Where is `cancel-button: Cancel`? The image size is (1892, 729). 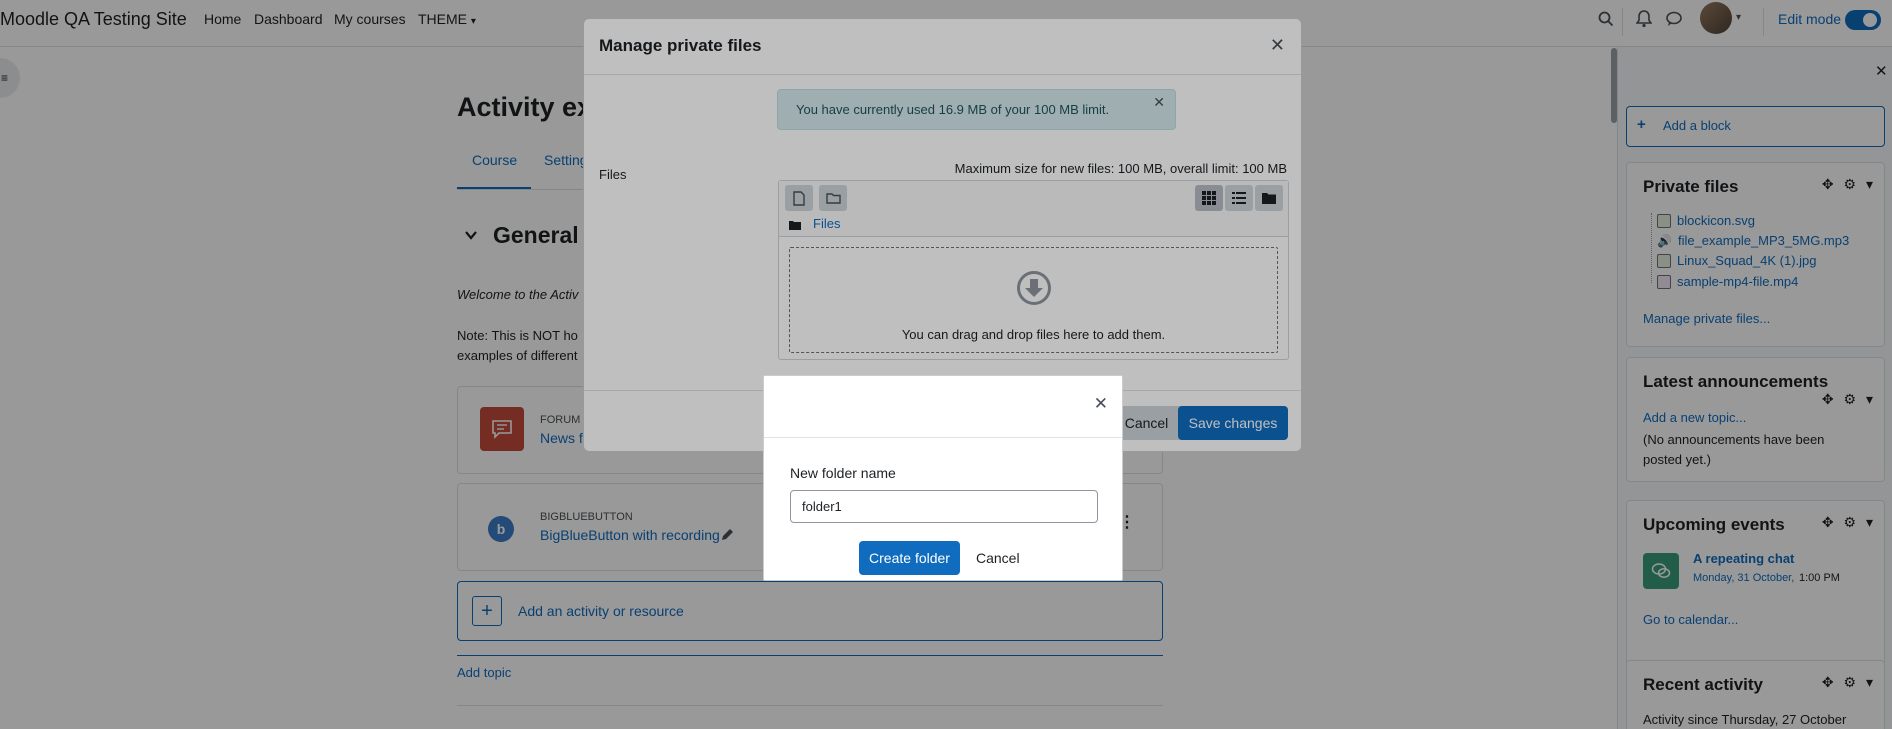
cancel-button: Cancel is located at coordinates (998, 558).